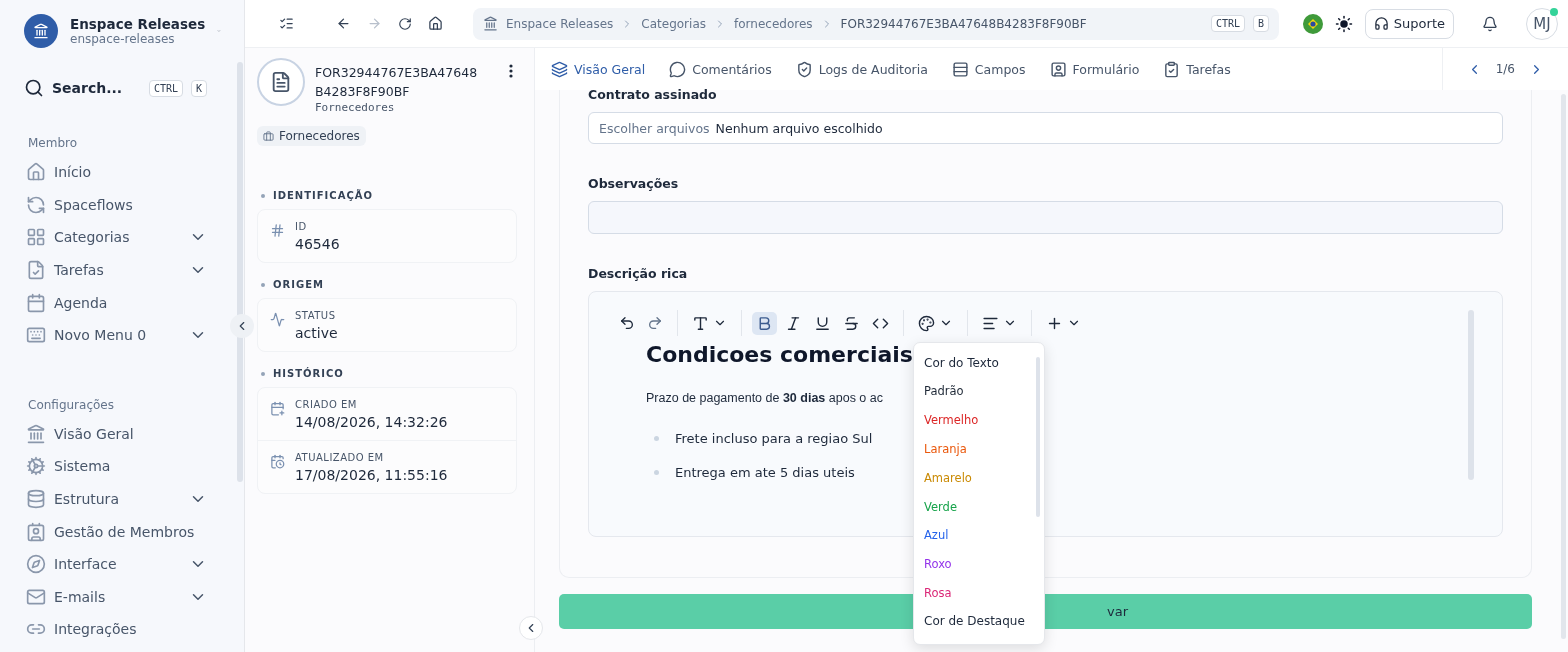 This screenshot has width=1568, height=652. What do you see at coordinates (371, 422) in the screenshot?
I see `field-value: 14/08/2026, 14:32:26` at bounding box center [371, 422].